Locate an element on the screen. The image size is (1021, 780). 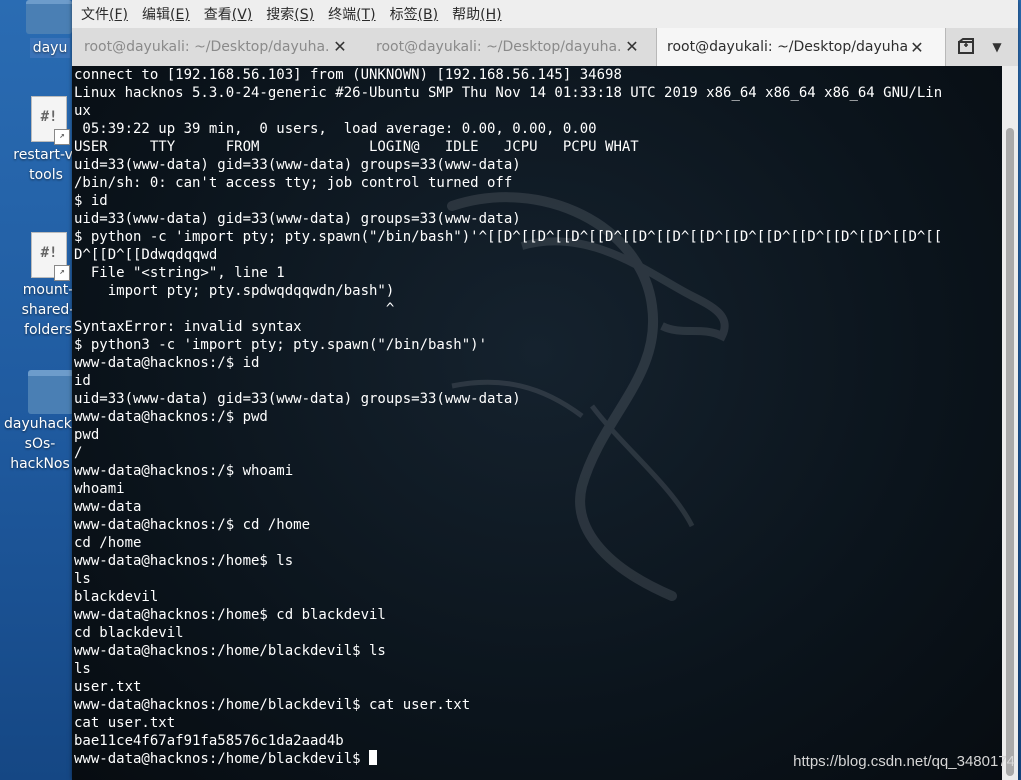
terminal-line: File "<string>", line 1 is located at coordinates (179, 273).